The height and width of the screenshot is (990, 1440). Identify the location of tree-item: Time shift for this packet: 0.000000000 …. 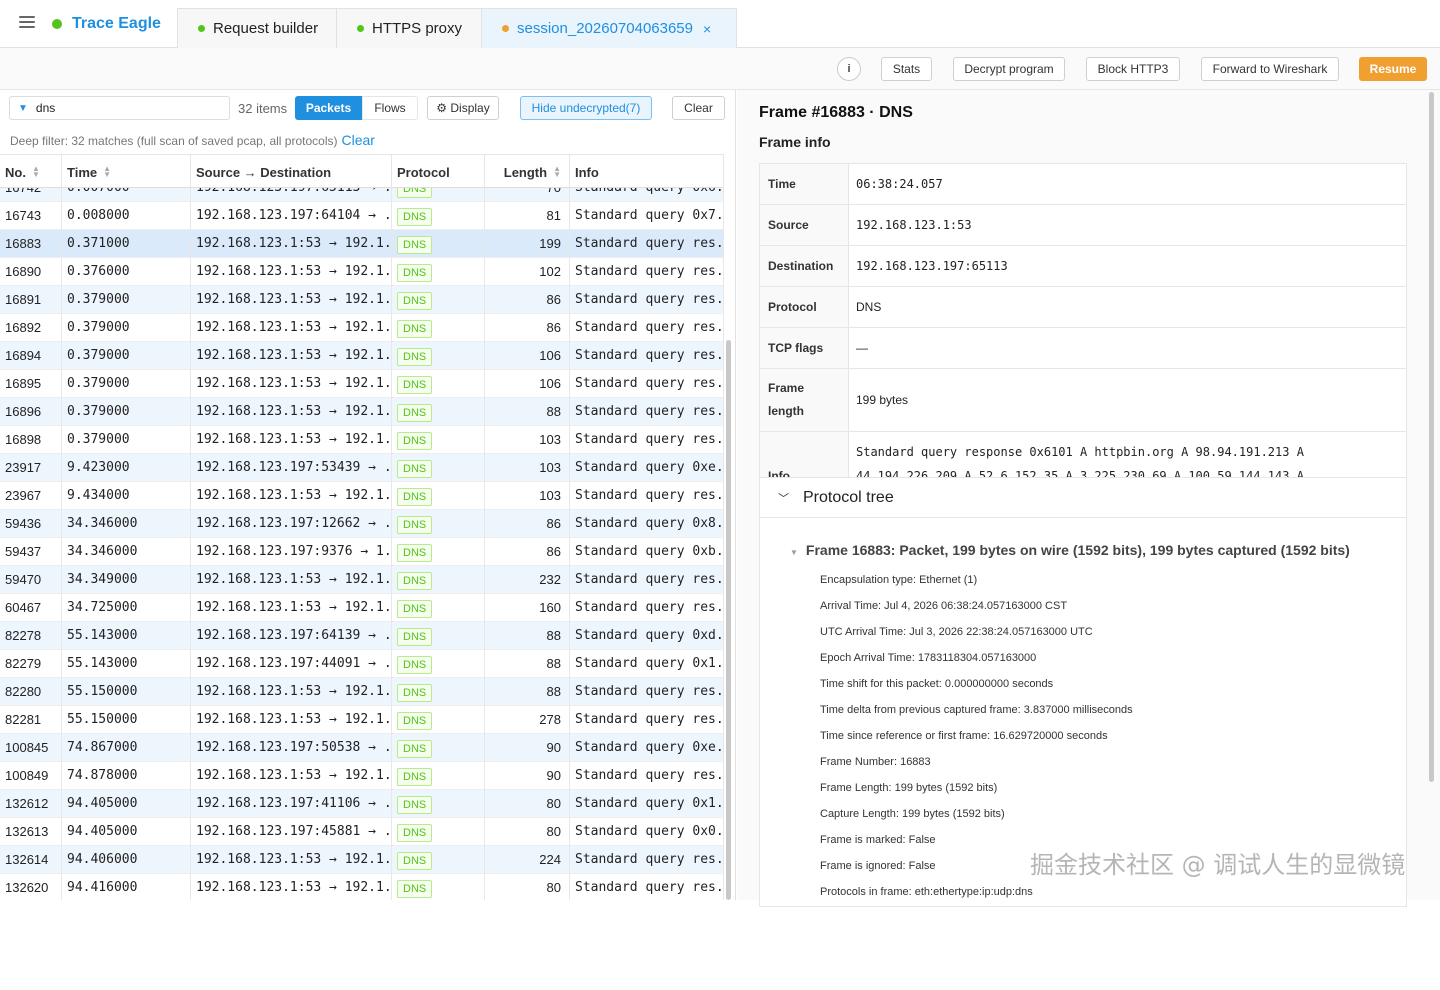
(976, 689).